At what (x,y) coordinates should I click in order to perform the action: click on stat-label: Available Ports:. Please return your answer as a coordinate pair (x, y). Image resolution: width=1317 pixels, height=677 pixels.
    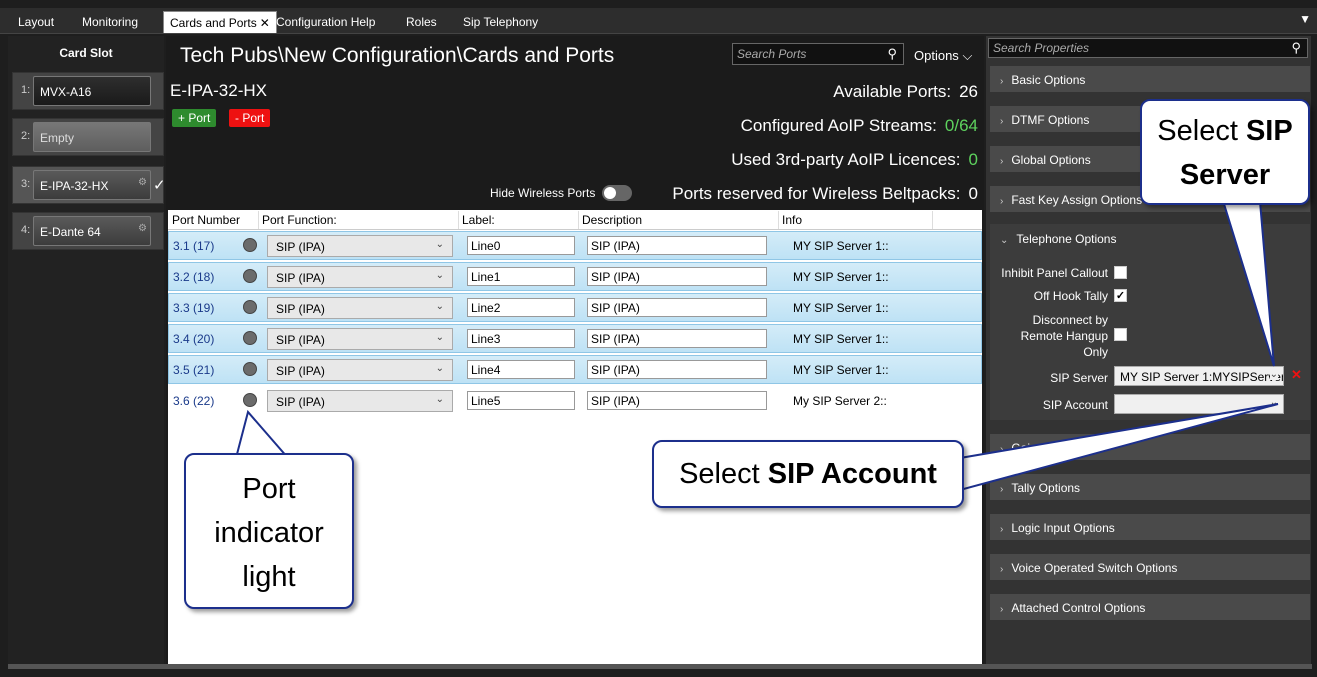
    Looking at the image, I should click on (892, 91).